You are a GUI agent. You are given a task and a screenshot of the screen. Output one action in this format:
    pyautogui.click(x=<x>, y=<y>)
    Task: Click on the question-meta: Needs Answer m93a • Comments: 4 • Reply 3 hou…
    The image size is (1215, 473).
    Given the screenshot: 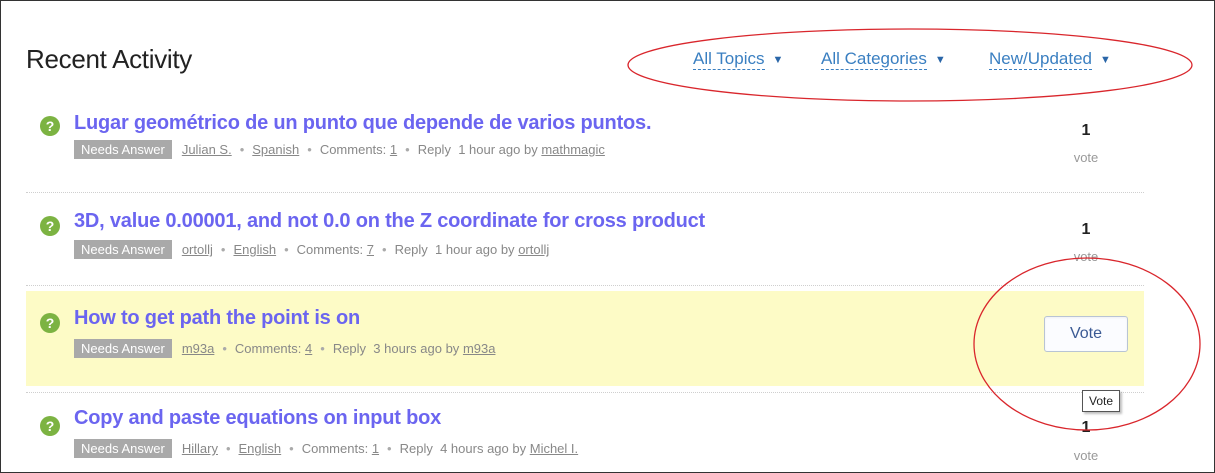 What is the action you would take?
    pyautogui.click(x=284, y=348)
    